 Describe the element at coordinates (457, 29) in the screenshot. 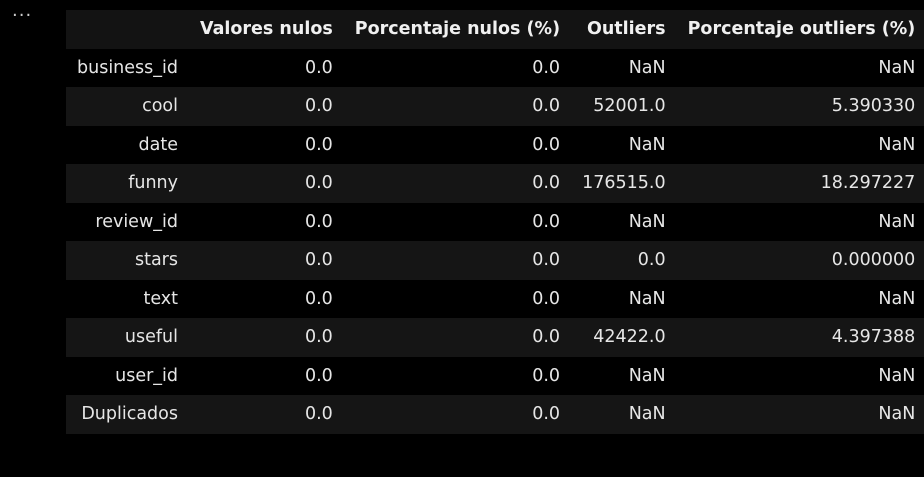

I see `column-header-porcentaje-nulos: Porcentaje nulos (%)` at that location.